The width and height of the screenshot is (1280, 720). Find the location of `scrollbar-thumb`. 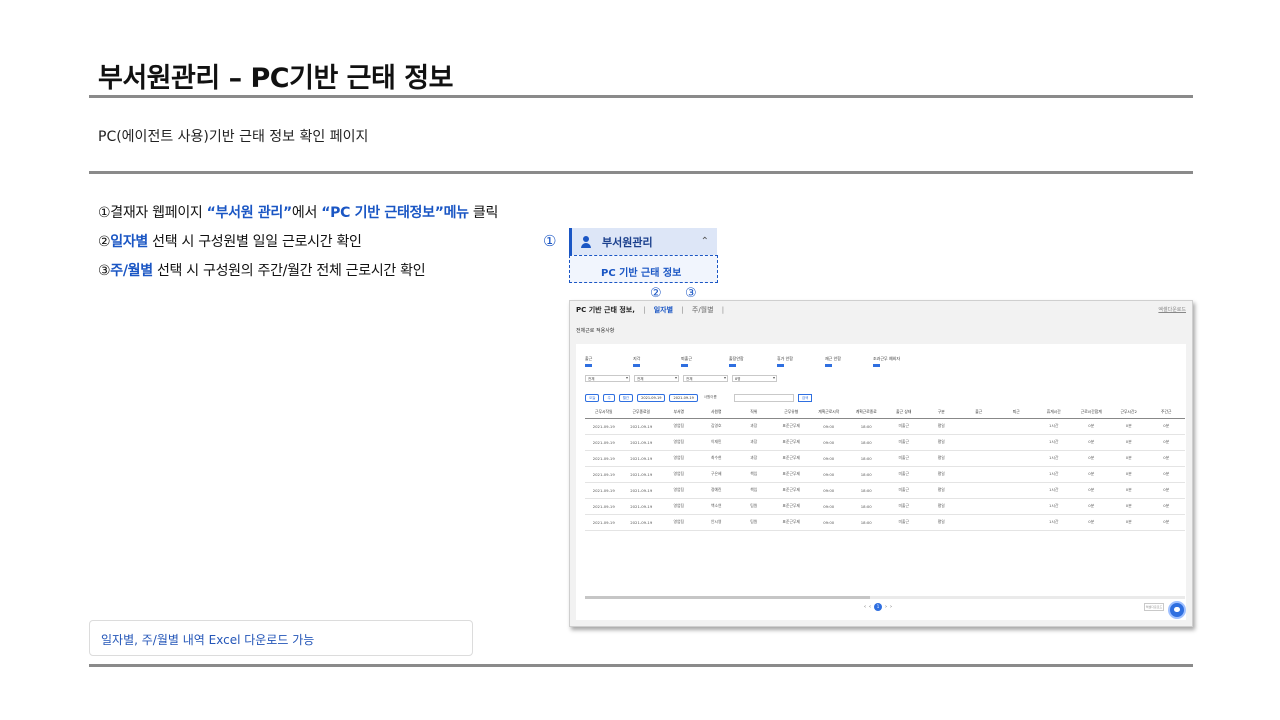

scrollbar-thumb is located at coordinates (727, 597).